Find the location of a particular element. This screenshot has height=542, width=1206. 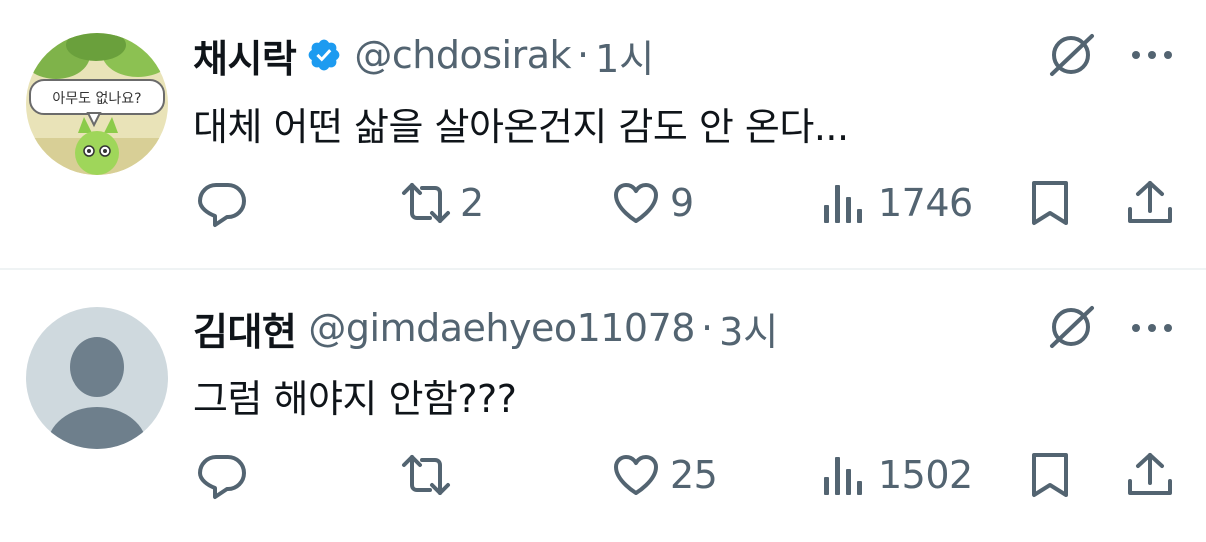

views-button: 1502 is located at coordinates (895, 475).